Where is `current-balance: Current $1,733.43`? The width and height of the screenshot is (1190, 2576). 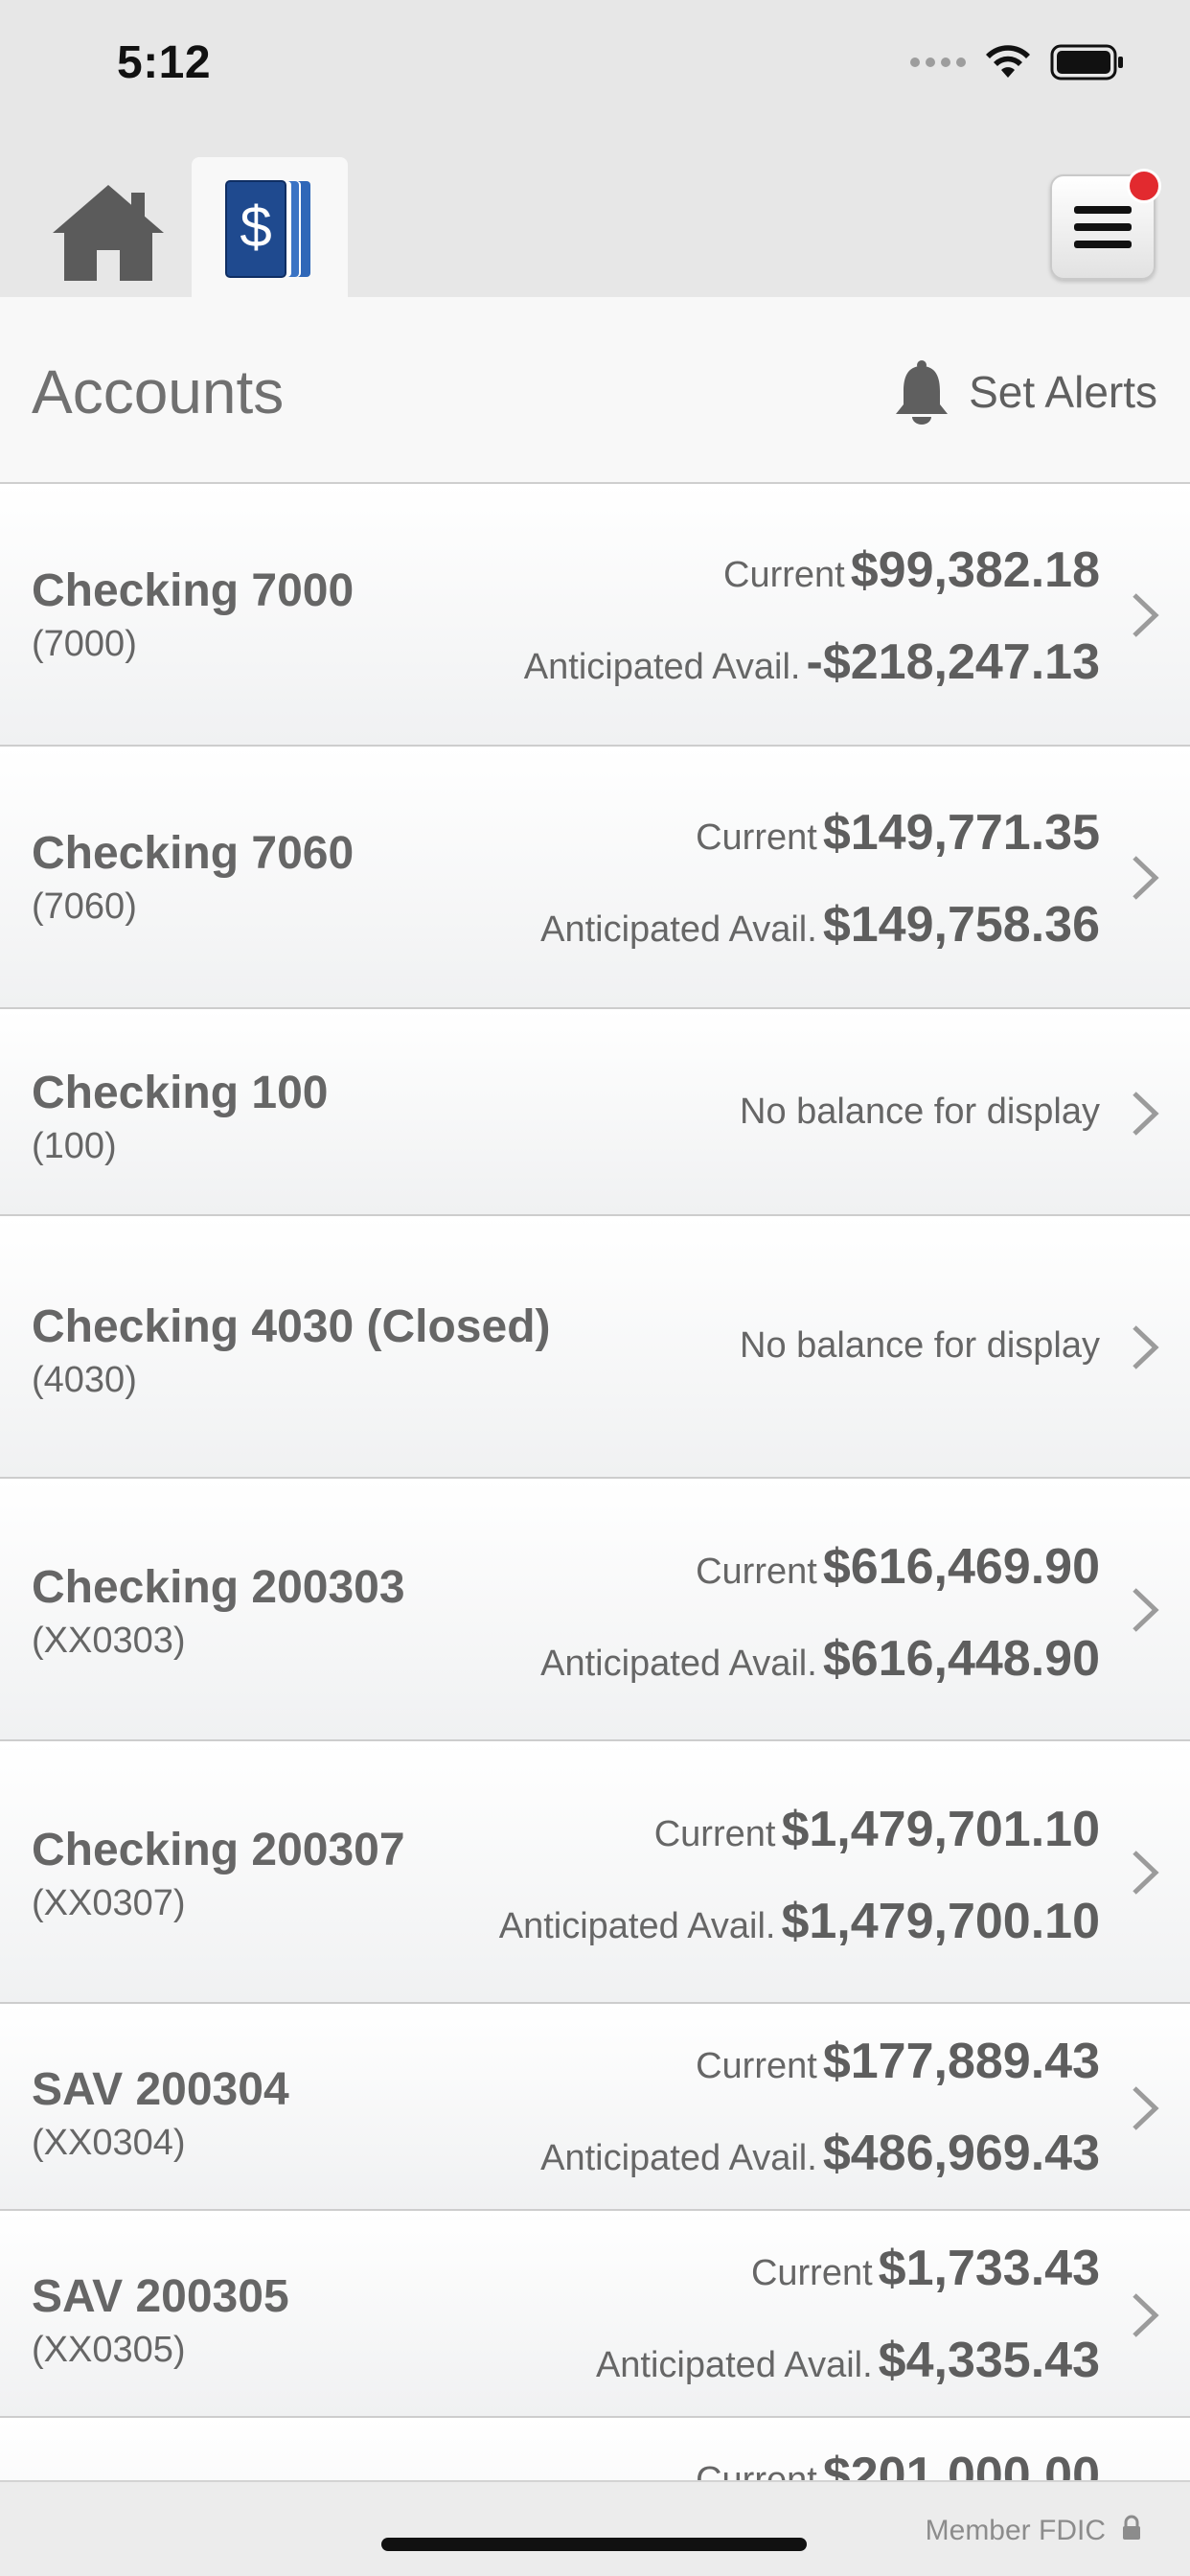
current-balance: Current $1,733.43 is located at coordinates (926, 2268).